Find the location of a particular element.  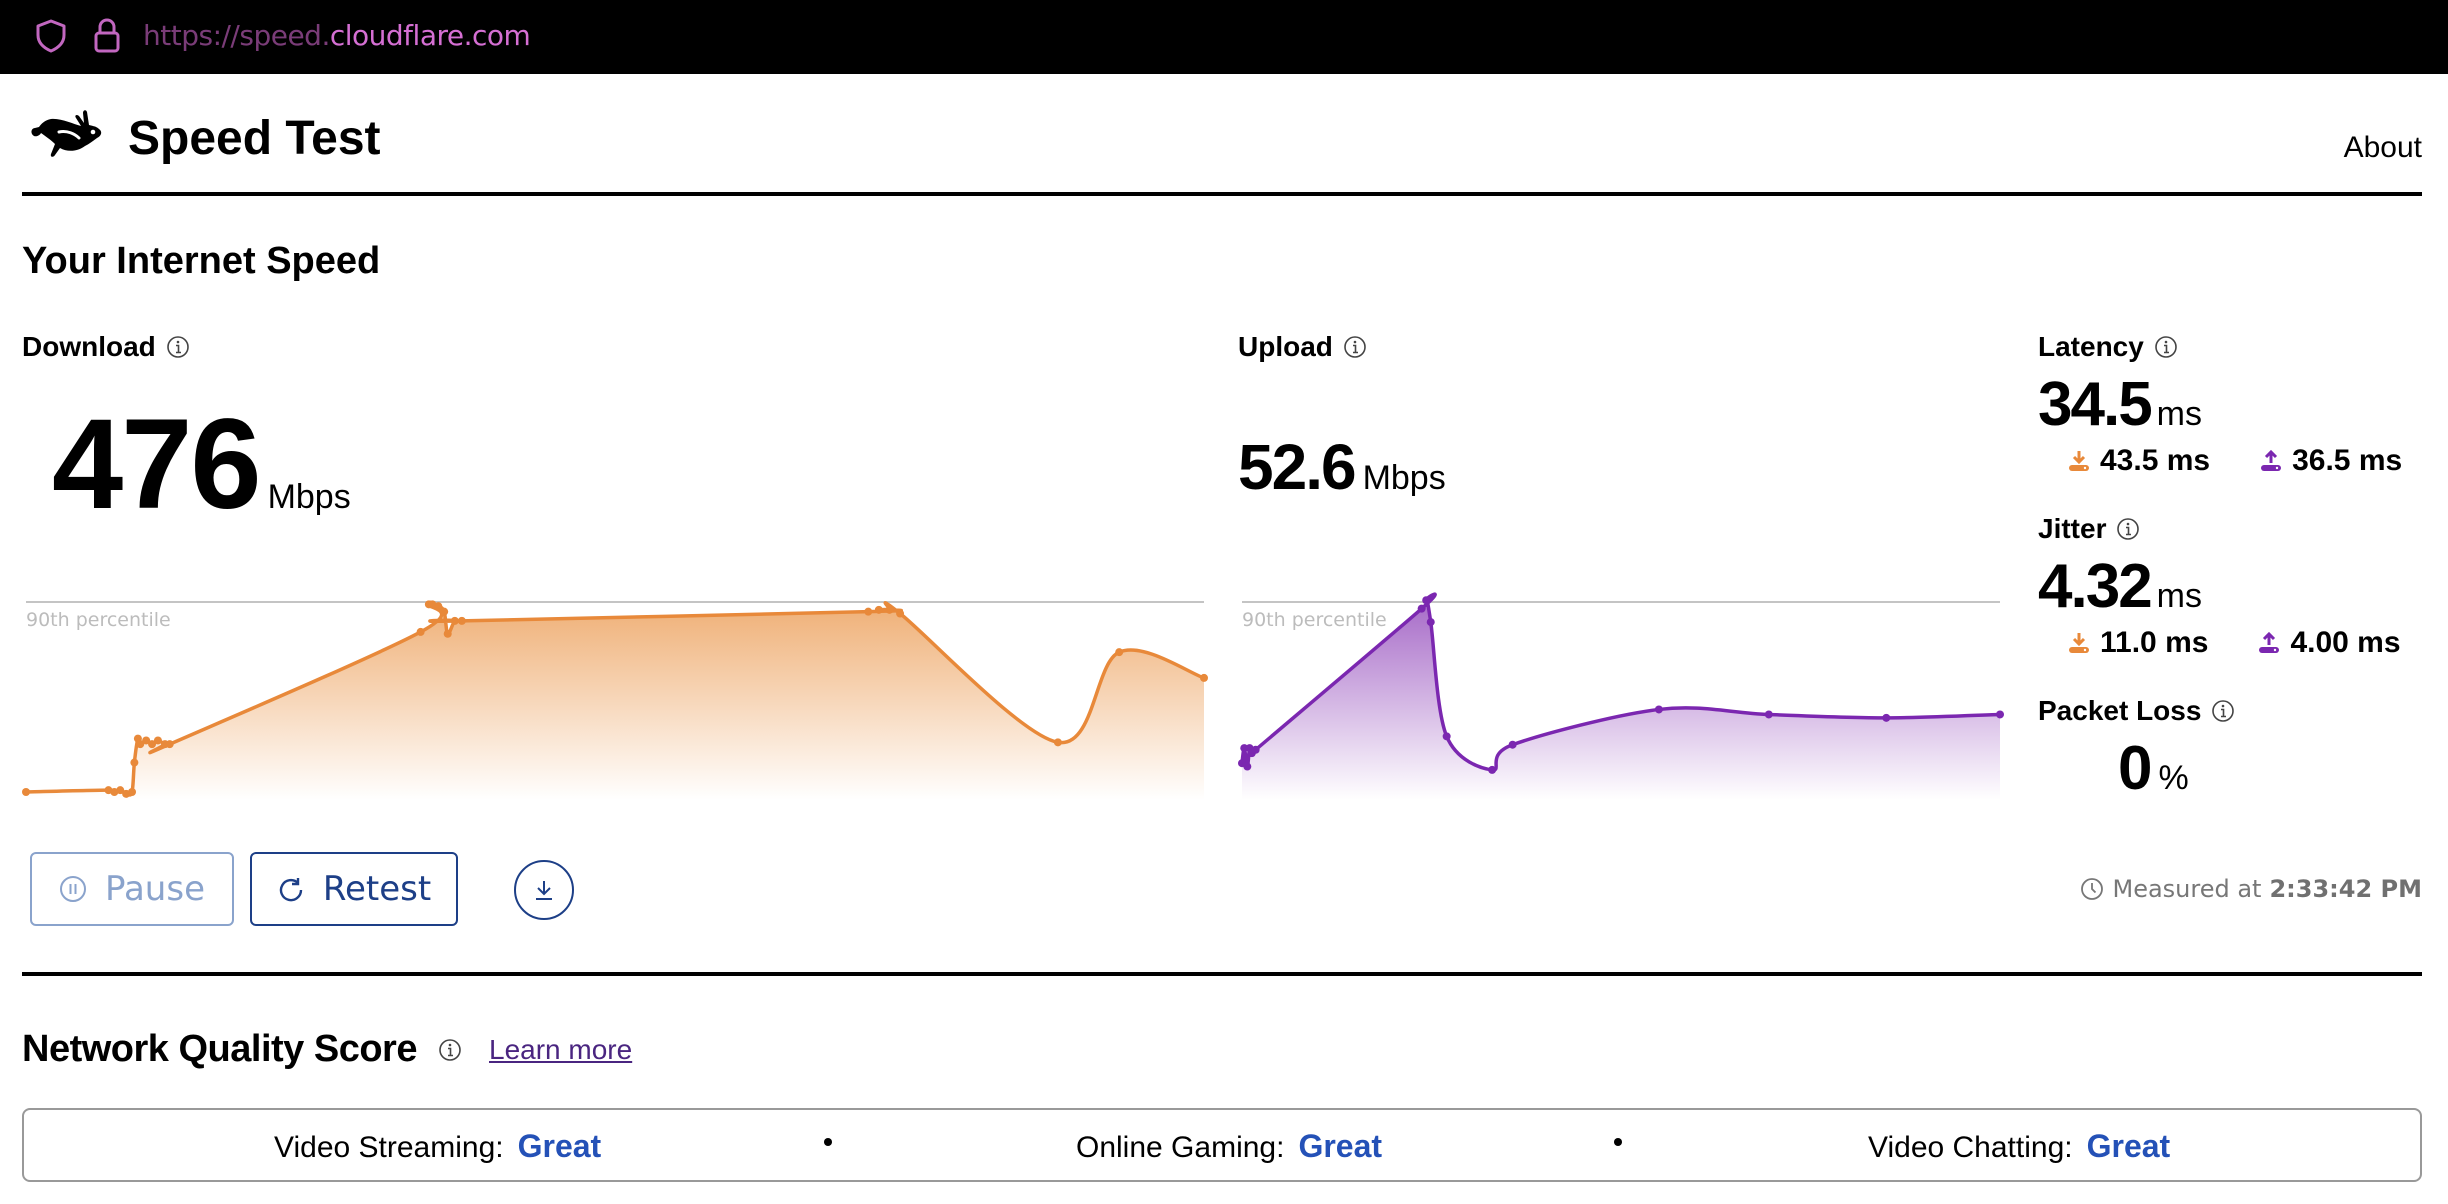

latency-download: 43.5 ms is located at coordinates (2139, 461).